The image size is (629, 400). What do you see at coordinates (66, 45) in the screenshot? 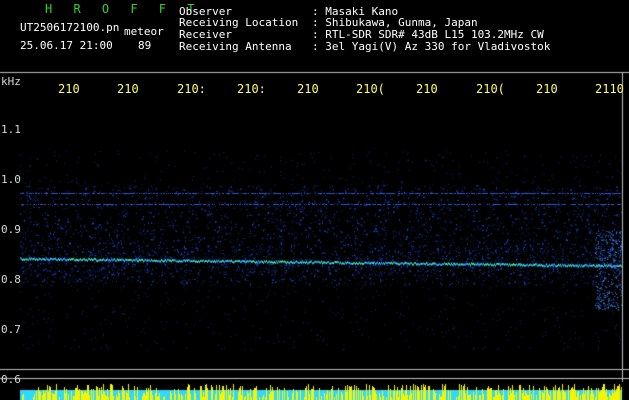
I see `datetime-label: 25.06.17 21:00` at bounding box center [66, 45].